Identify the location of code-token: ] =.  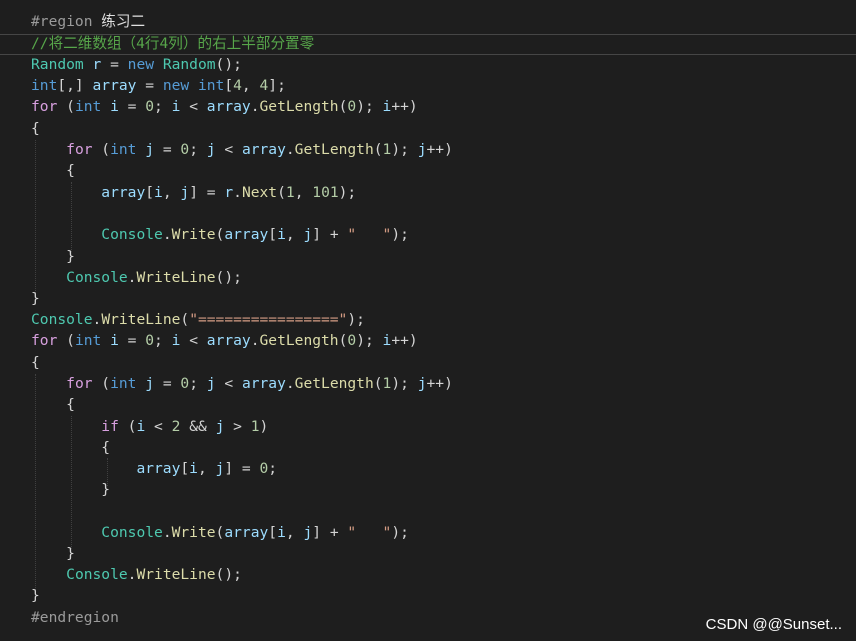
(242, 468).